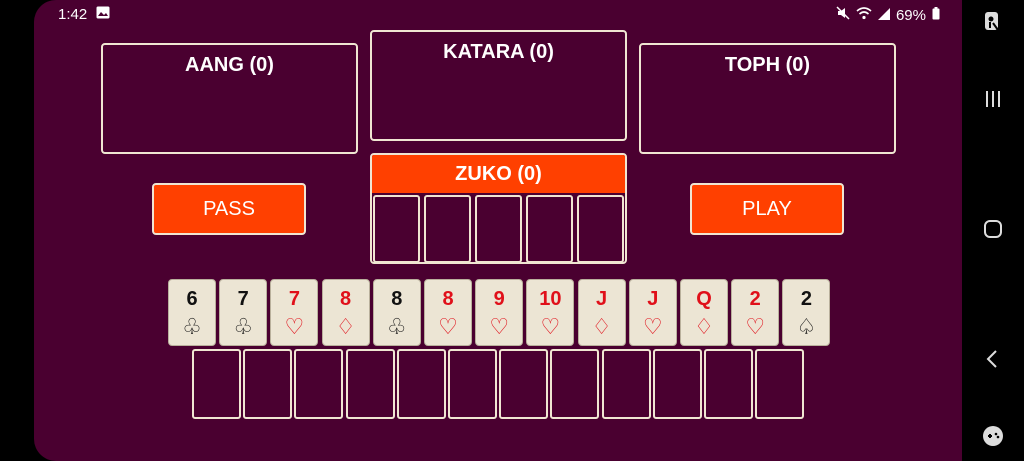  What do you see at coordinates (499, 312) in the screenshot?
I see `hand-card: 9 ♡` at bounding box center [499, 312].